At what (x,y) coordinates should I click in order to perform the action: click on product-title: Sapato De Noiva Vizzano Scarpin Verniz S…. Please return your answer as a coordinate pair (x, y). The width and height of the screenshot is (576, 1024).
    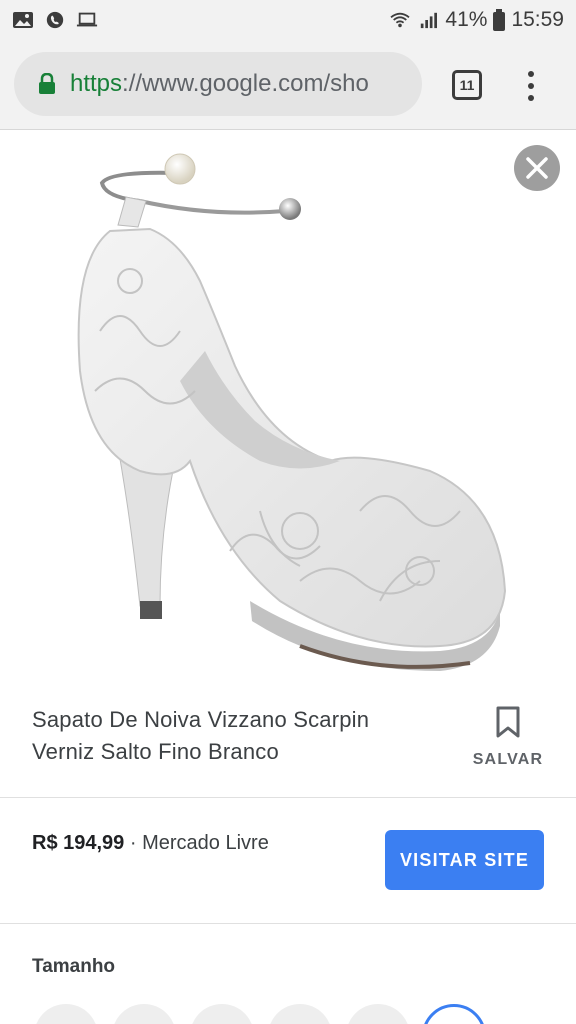
    Looking at the image, I should click on (201, 735).